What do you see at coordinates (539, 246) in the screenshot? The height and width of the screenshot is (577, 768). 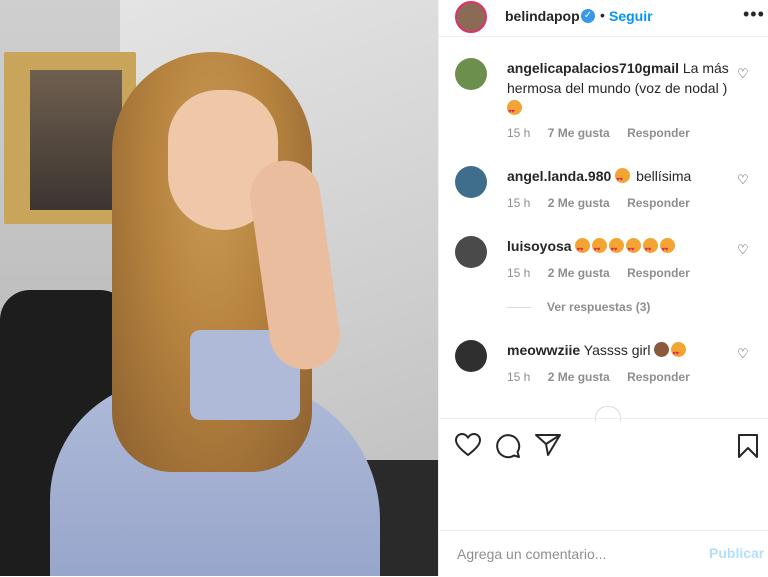 I see `commenter-username: luisoyosa` at bounding box center [539, 246].